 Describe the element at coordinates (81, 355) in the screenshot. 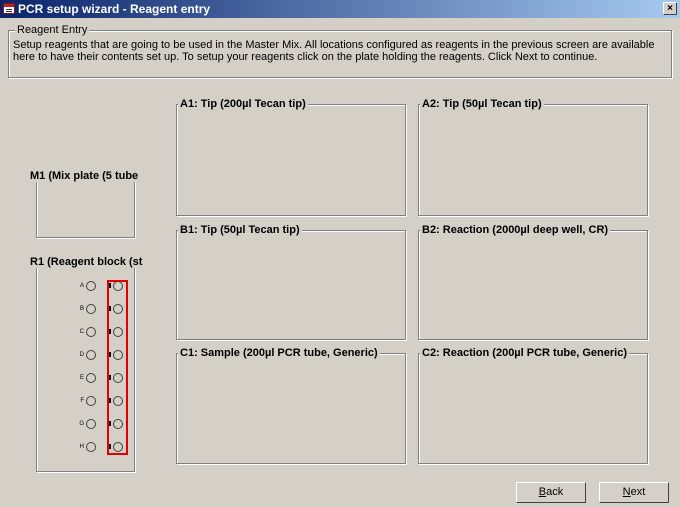

I see `row-label-d: D` at that location.